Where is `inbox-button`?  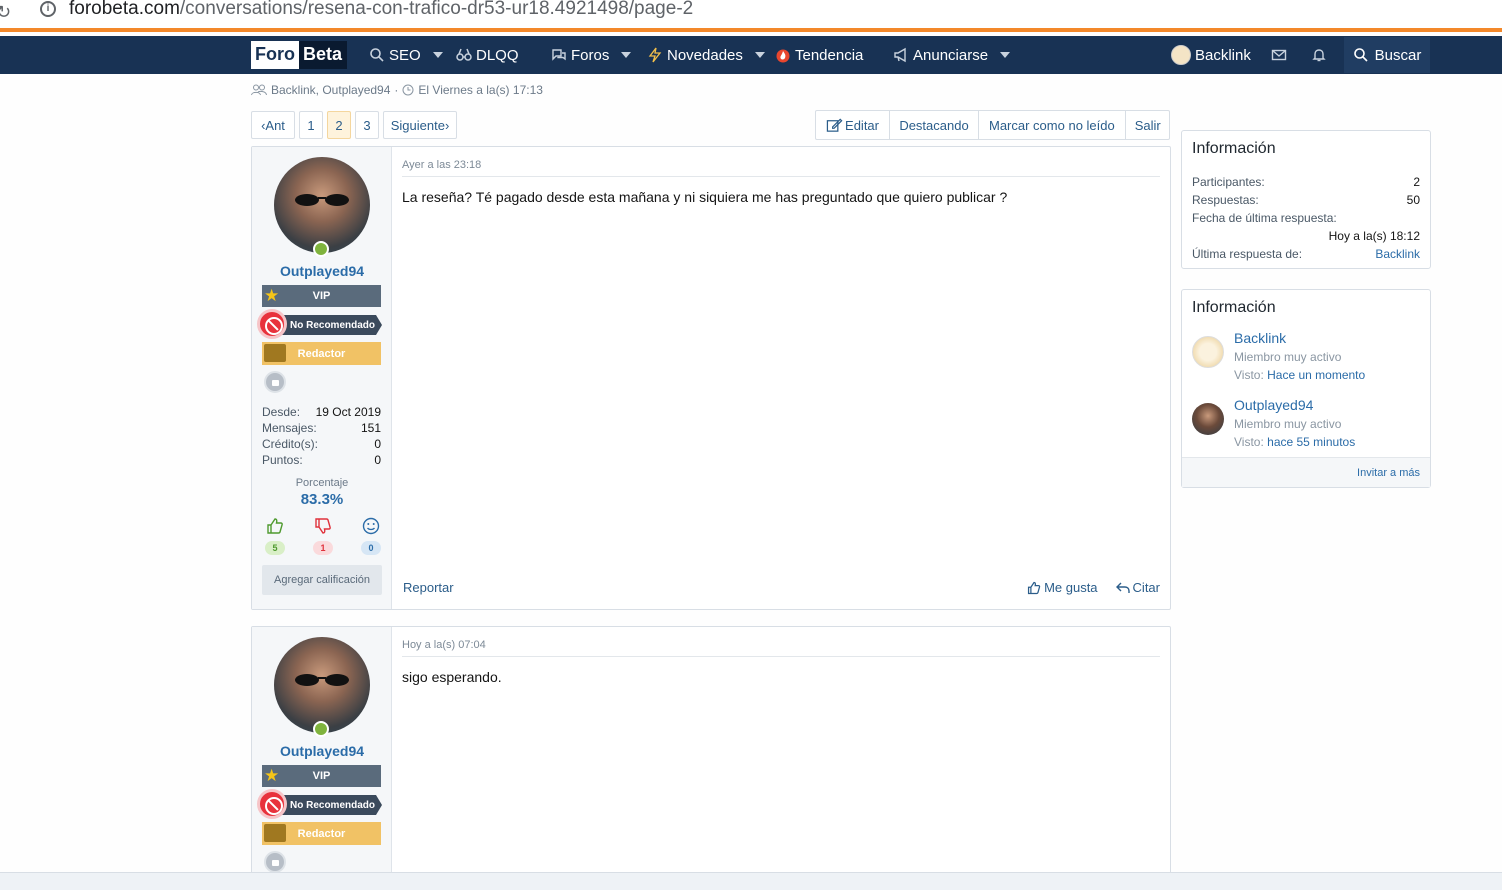
inbox-button is located at coordinates (1279, 55).